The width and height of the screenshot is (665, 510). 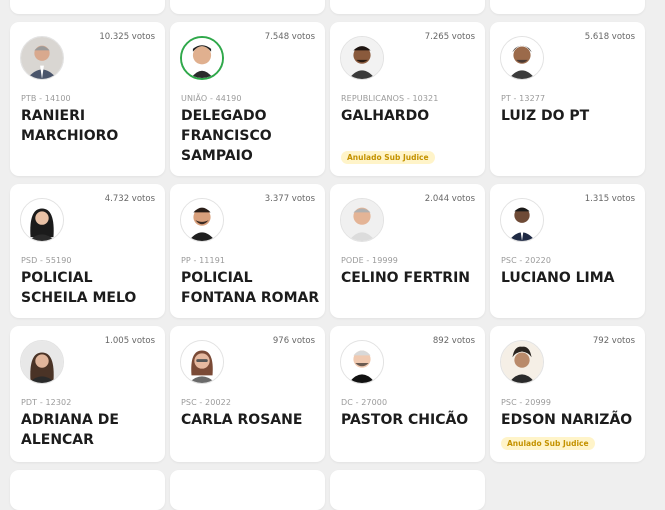 What do you see at coordinates (79, 288) in the screenshot?
I see `candidate-name: POLICIAL SCHEILA MELO` at bounding box center [79, 288].